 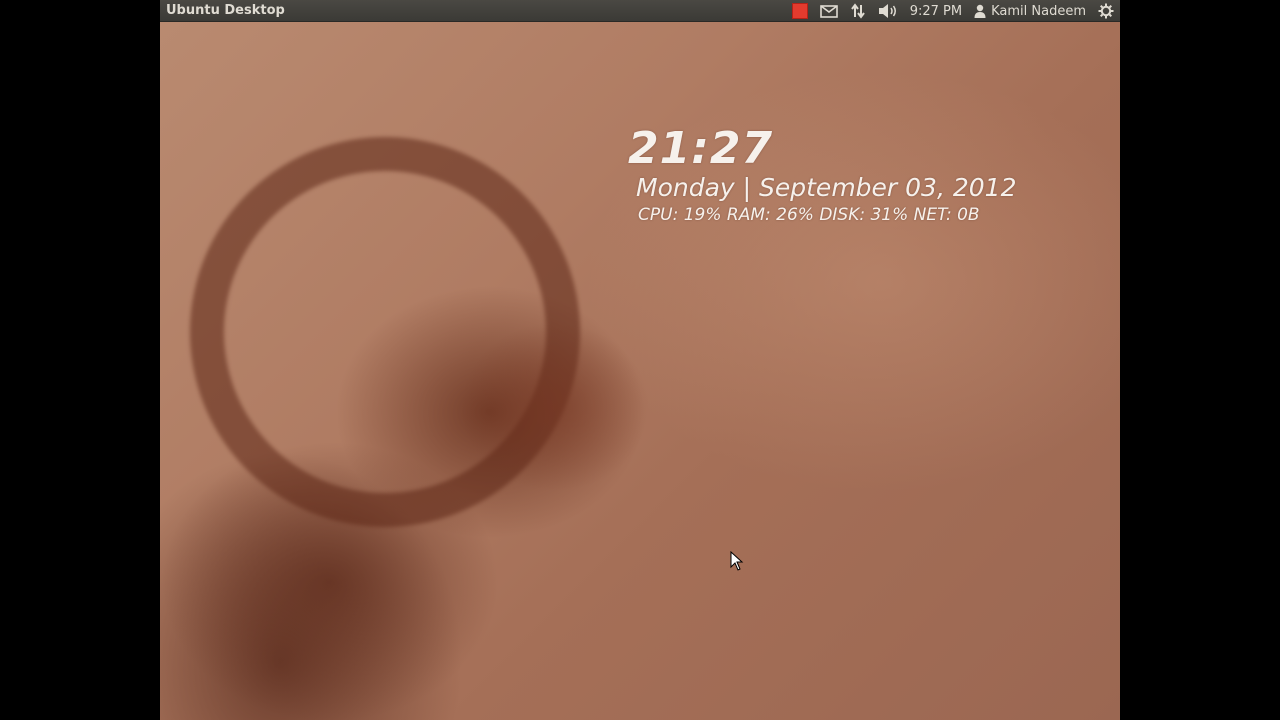 What do you see at coordinates (980, 11) in the screenshot?
I see `user-icon` at bounding box center [980, 11].